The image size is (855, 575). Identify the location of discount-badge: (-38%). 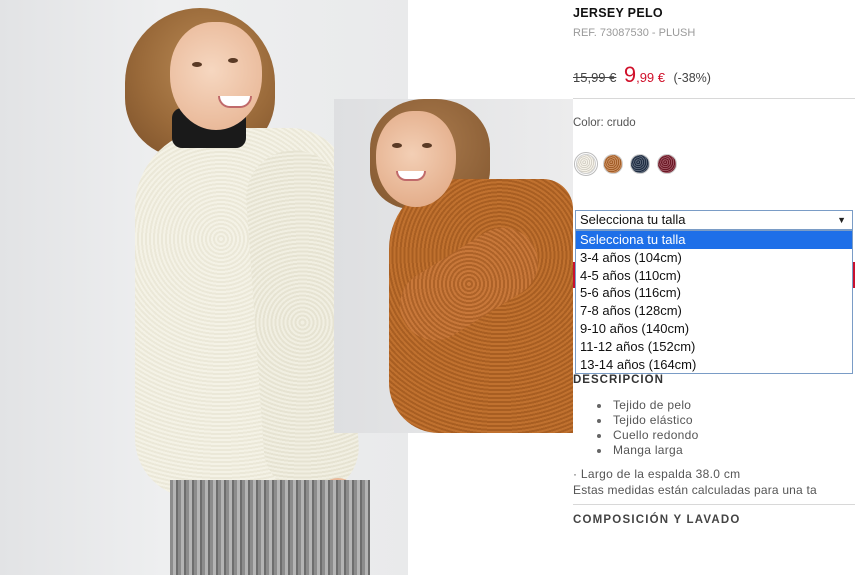
(692, 78).